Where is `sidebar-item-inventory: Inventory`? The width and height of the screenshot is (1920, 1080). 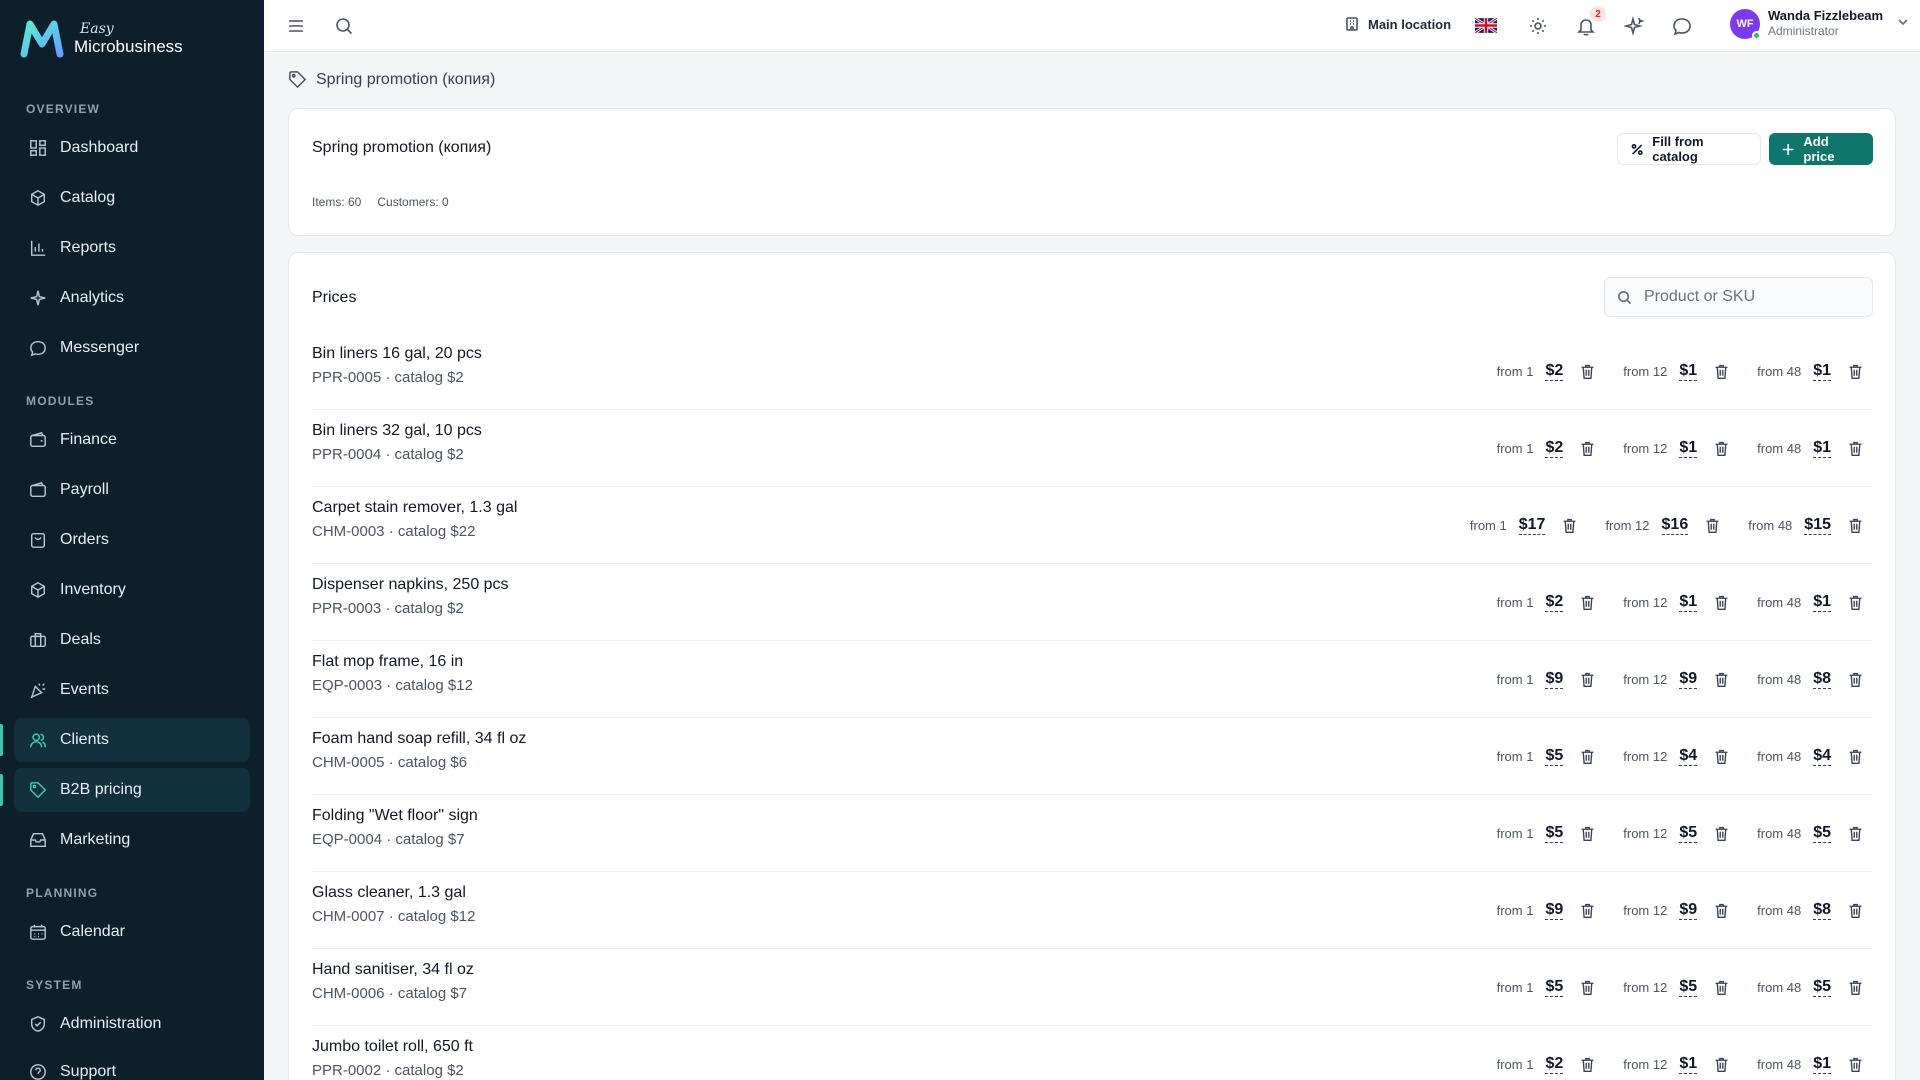 sidebar-item-inventory: Inventory is located at coordinates (132, 590).